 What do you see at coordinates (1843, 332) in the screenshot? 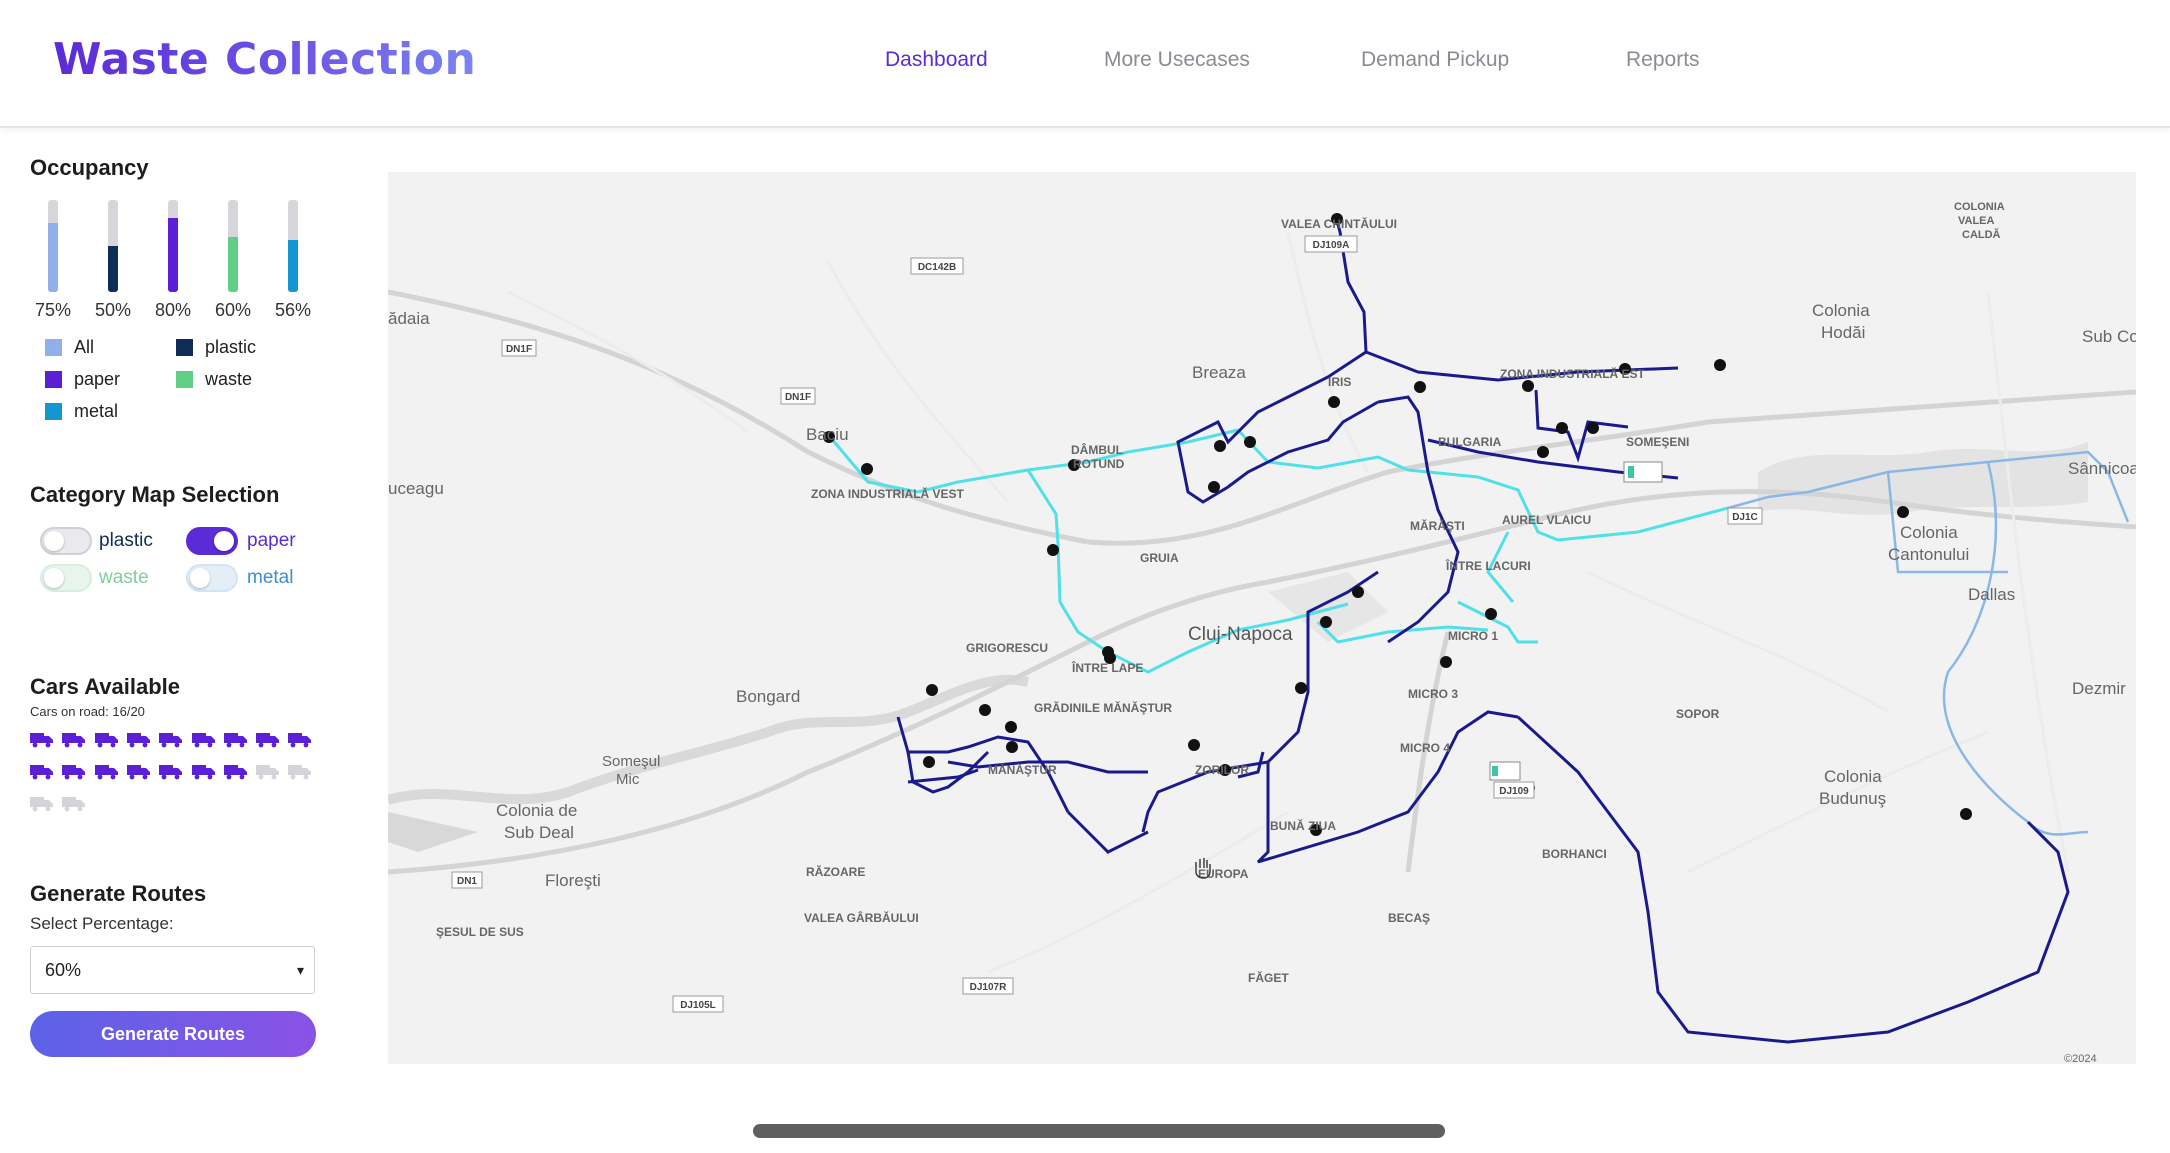
I see `svg-text: Hodăi` at bounding box center [1843, 332].